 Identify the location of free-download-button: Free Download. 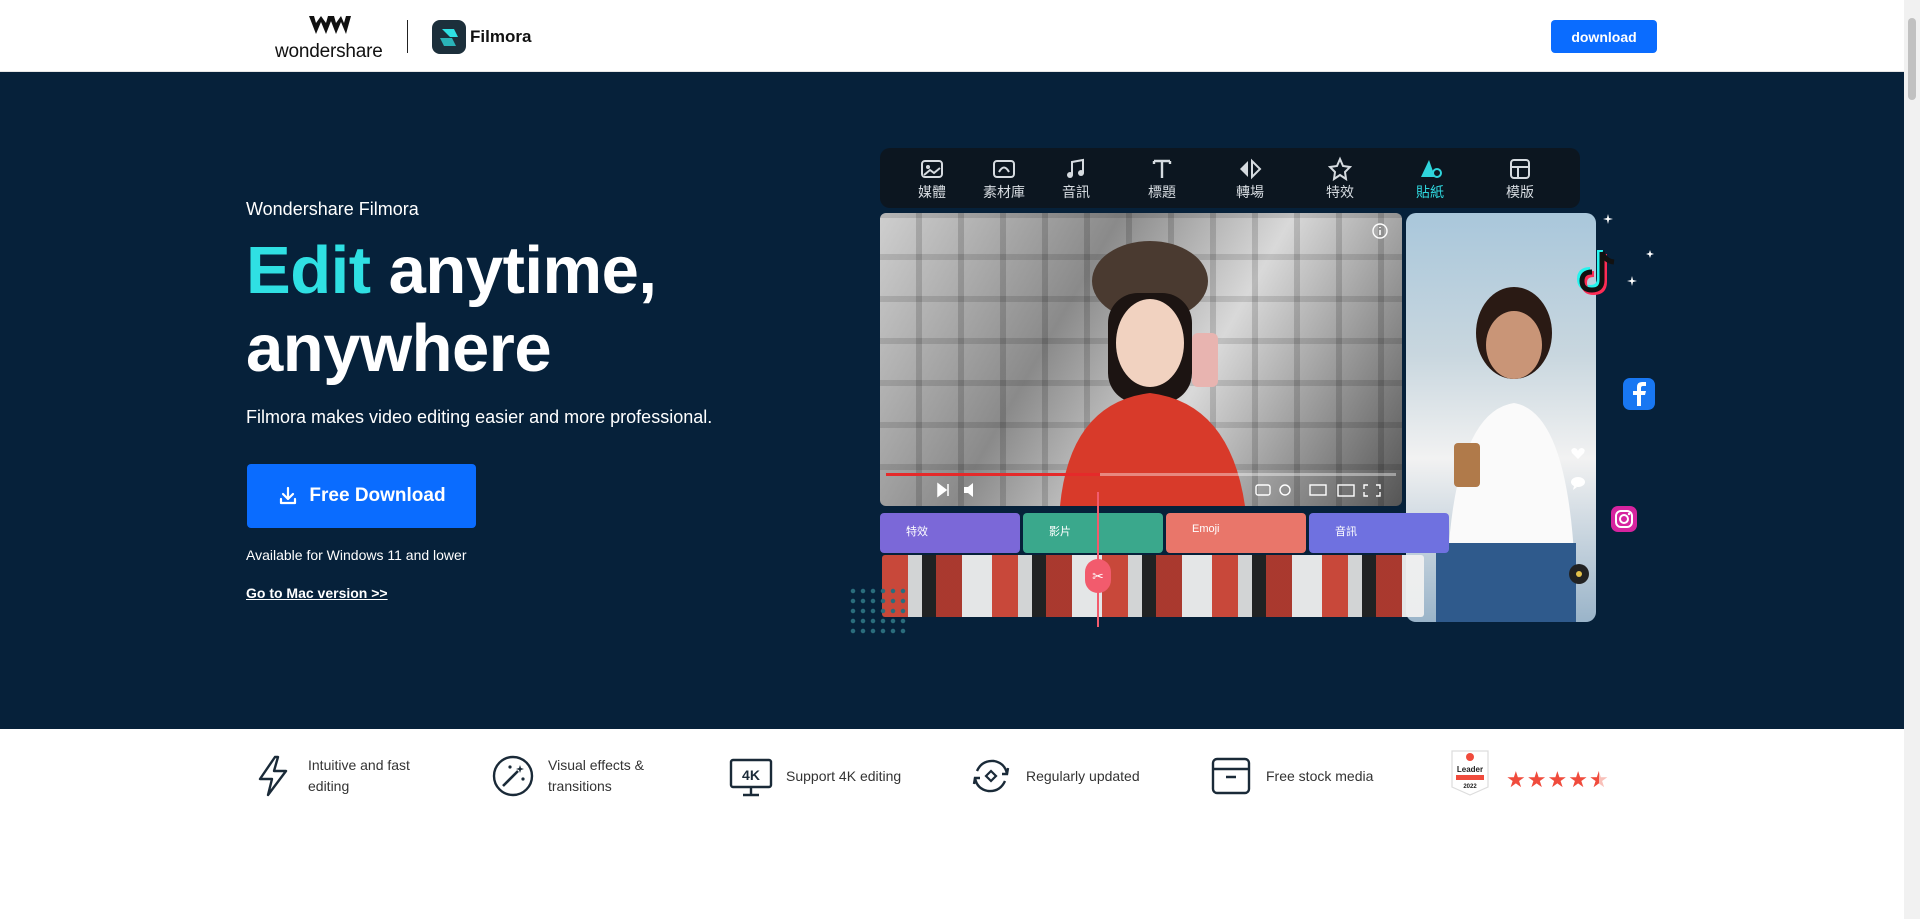
(361, 496).